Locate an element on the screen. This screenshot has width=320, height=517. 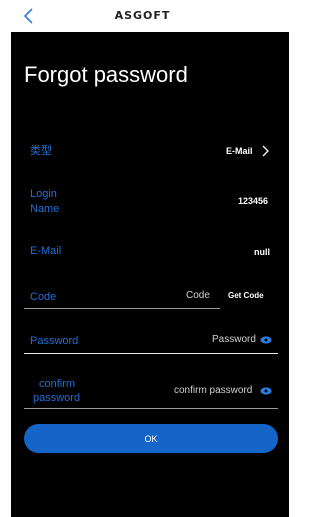
page-title: Forgot password is located at coordinates (106, 74).